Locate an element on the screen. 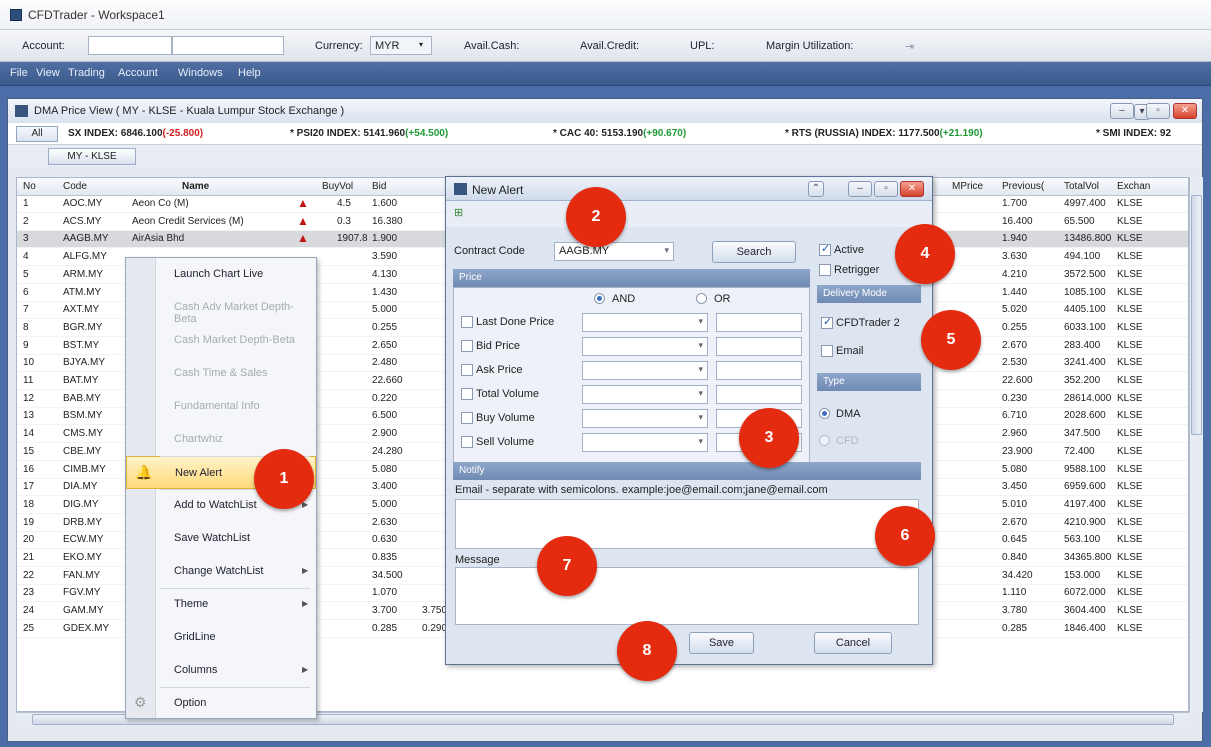 Image resolution: width=1211 pixels, height=747 pixels. menu-item-label: Add to WatchList is located at coordinates (215, 505).